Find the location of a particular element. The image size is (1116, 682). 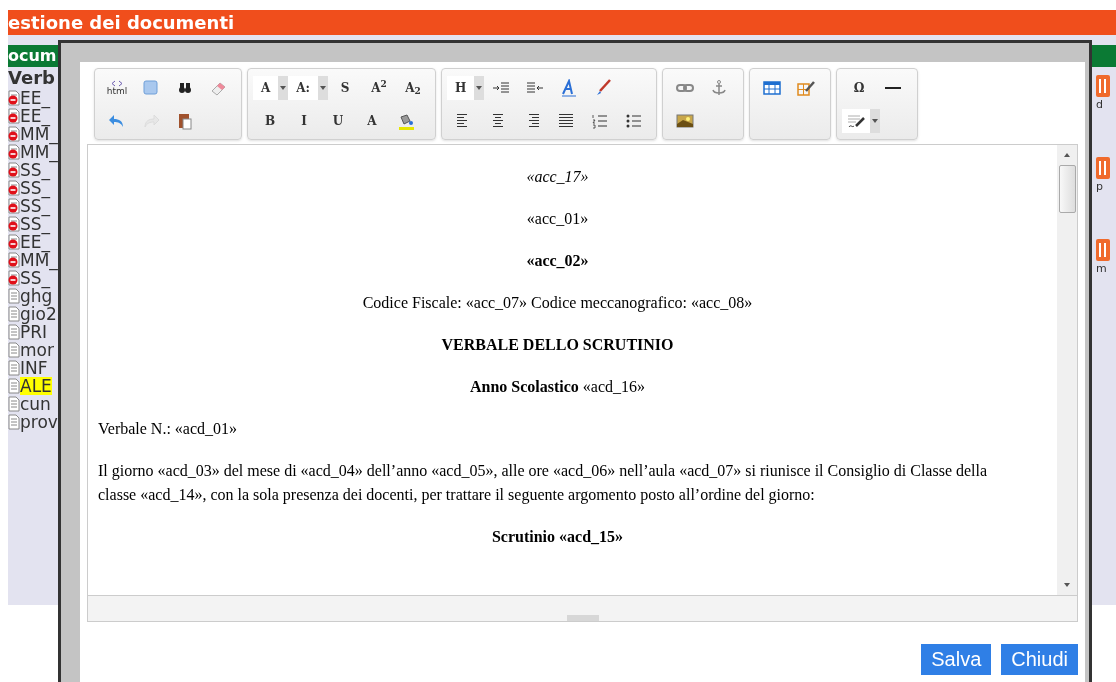

code-brackets-icon is located at coordinates (117, 83).